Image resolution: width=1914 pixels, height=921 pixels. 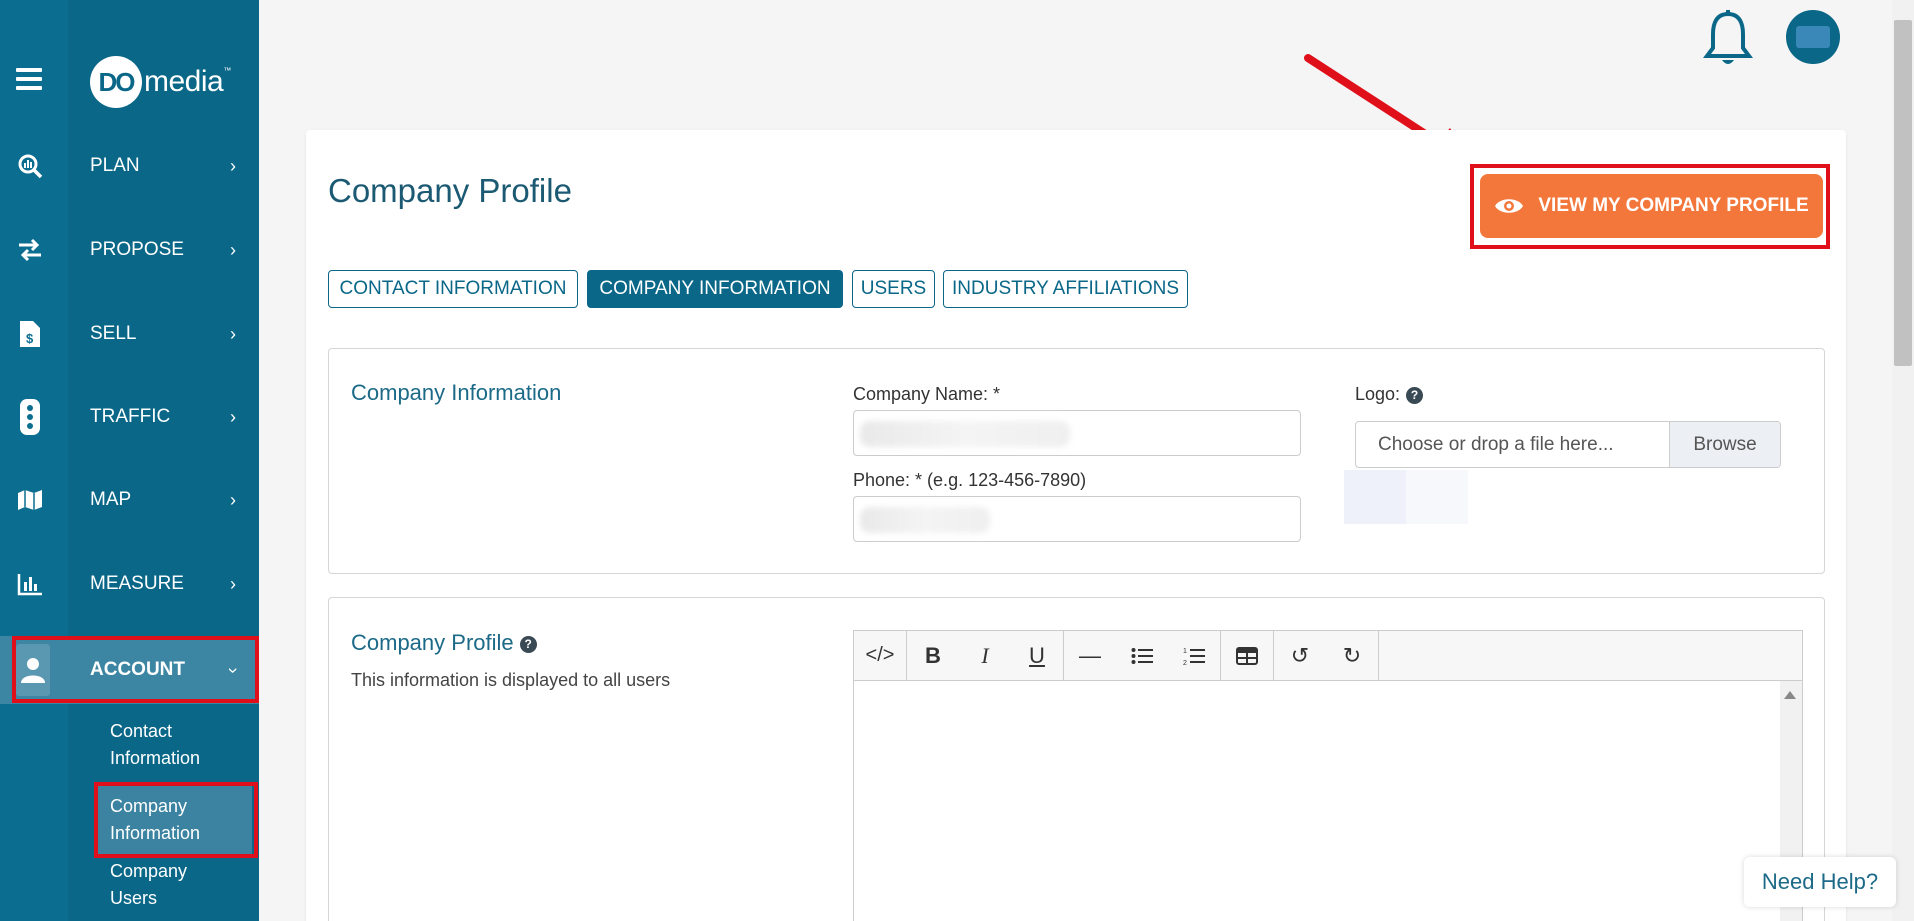 I want to click on avatar, so click(x=1813, y=37).